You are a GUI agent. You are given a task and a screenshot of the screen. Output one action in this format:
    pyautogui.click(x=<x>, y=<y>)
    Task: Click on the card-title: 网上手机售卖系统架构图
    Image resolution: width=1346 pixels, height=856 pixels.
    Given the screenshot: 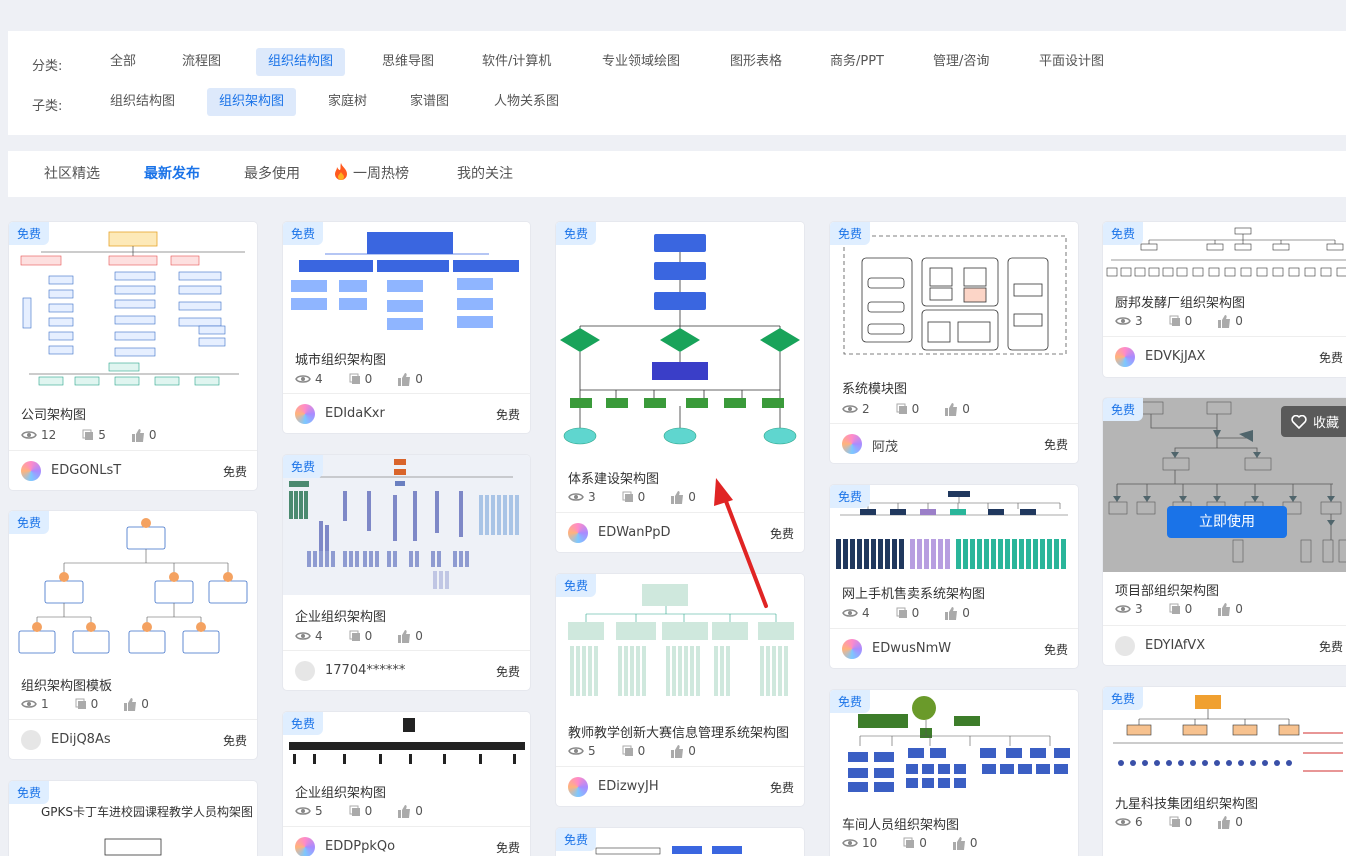 What is the action you would take?
    pyautogui.click(x=914, y=594)
    